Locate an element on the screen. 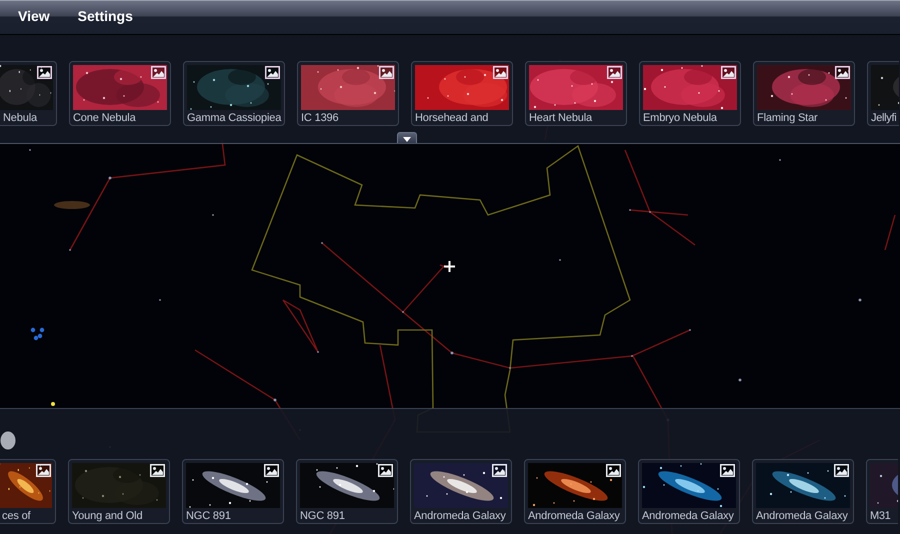 This screenshot has height=534, width=900. thumbnail-card: Gamma Cassiopiea is located at coordinates (234, 93).